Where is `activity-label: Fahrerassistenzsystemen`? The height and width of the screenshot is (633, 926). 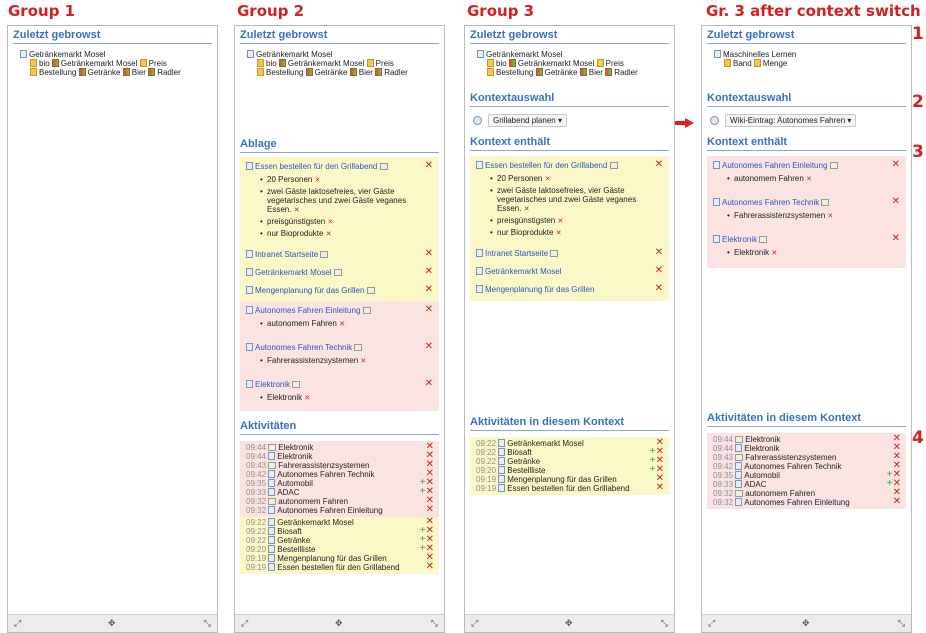
activity-label: Fahrerassistenzsystemen is located at coordinates (790, 457).